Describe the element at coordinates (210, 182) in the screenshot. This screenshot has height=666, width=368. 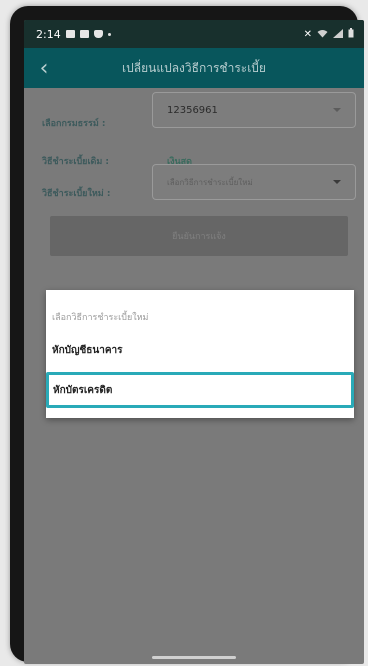
I see `new-method-placeholder: เลือกวิธีการชำระเบี้ยใหม่` at that location.